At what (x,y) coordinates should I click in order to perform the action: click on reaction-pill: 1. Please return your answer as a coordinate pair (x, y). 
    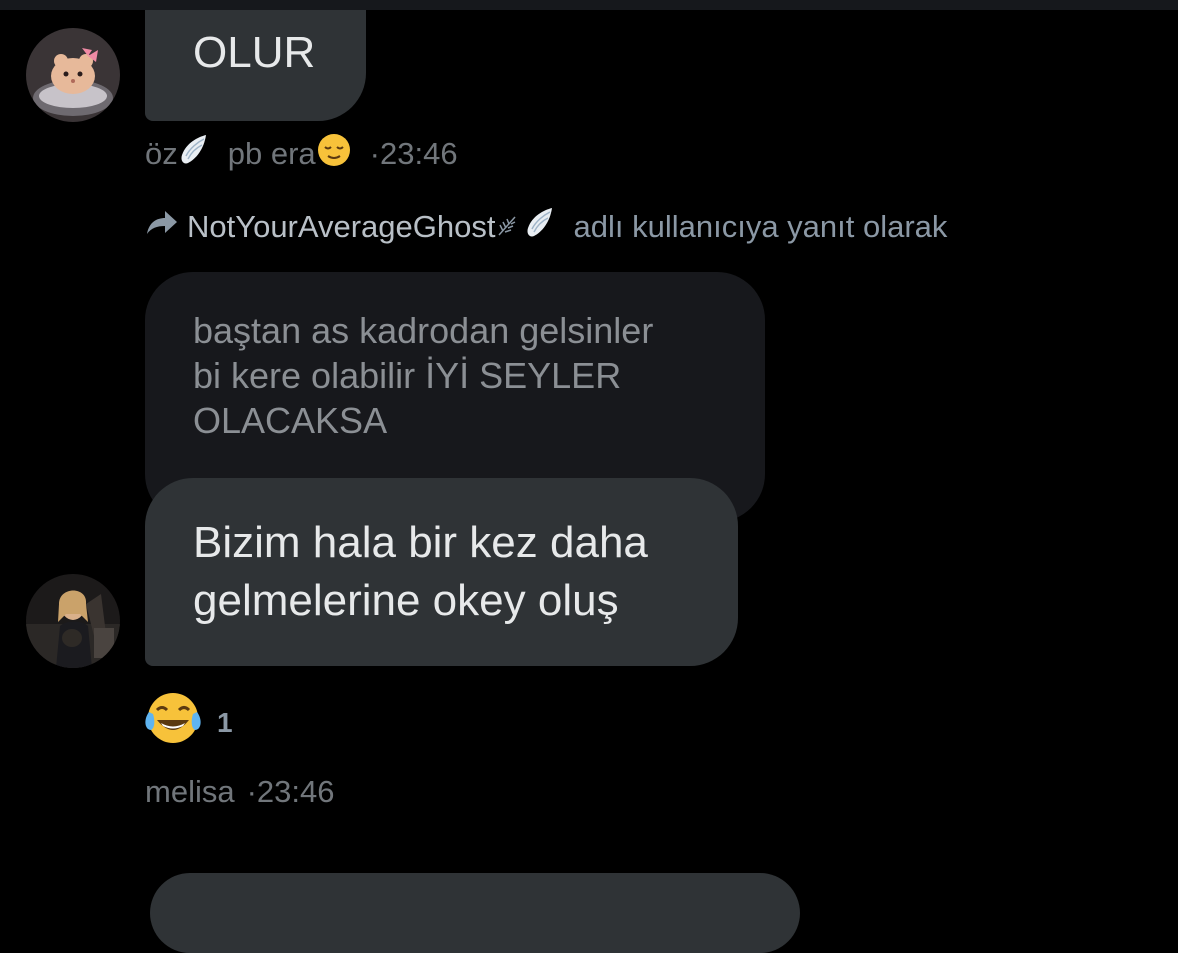
    Looking at the image, I should click on (188, 722).